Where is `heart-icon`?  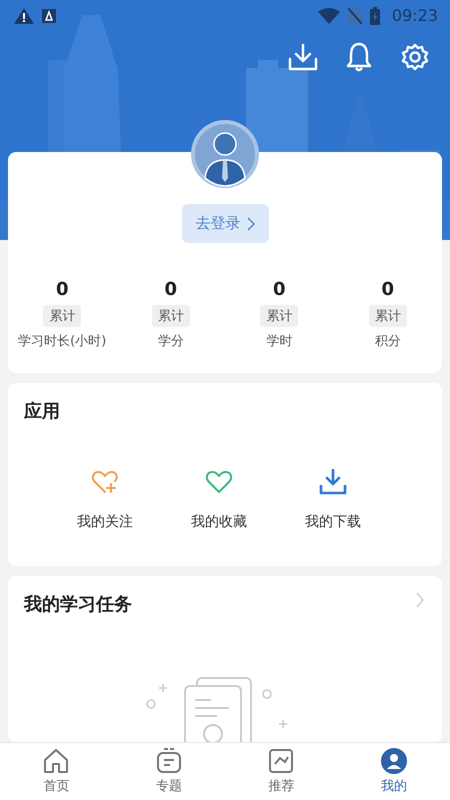 heart-icon is located at coordinates (219, 481).